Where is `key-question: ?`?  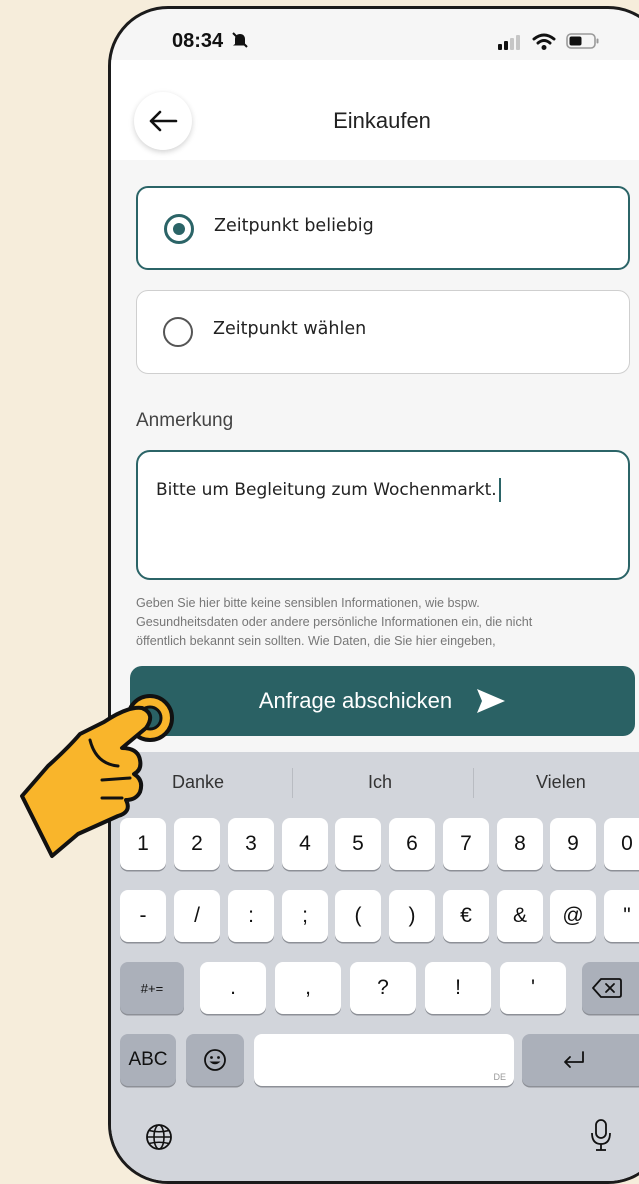
key-question: ? is located at coordinates (383, 988).